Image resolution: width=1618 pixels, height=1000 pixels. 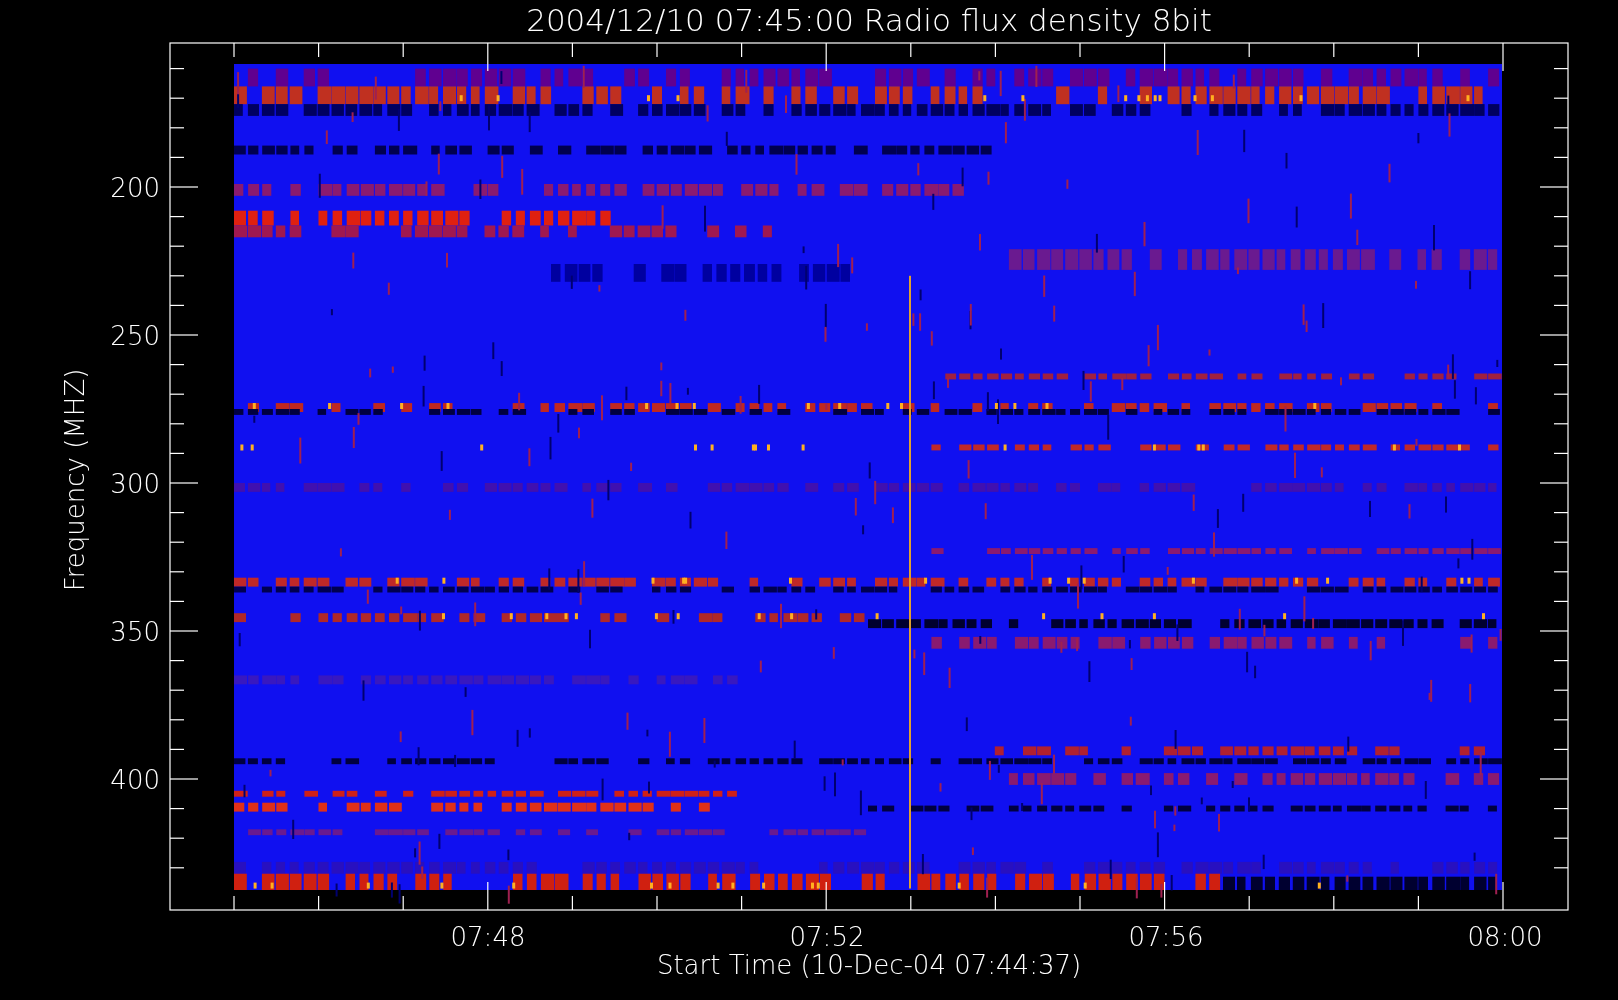 What do you see at coordinates (135, 336) in the screenshot?
I see `y-tick-label: 250` at bounding box center [135, 336].